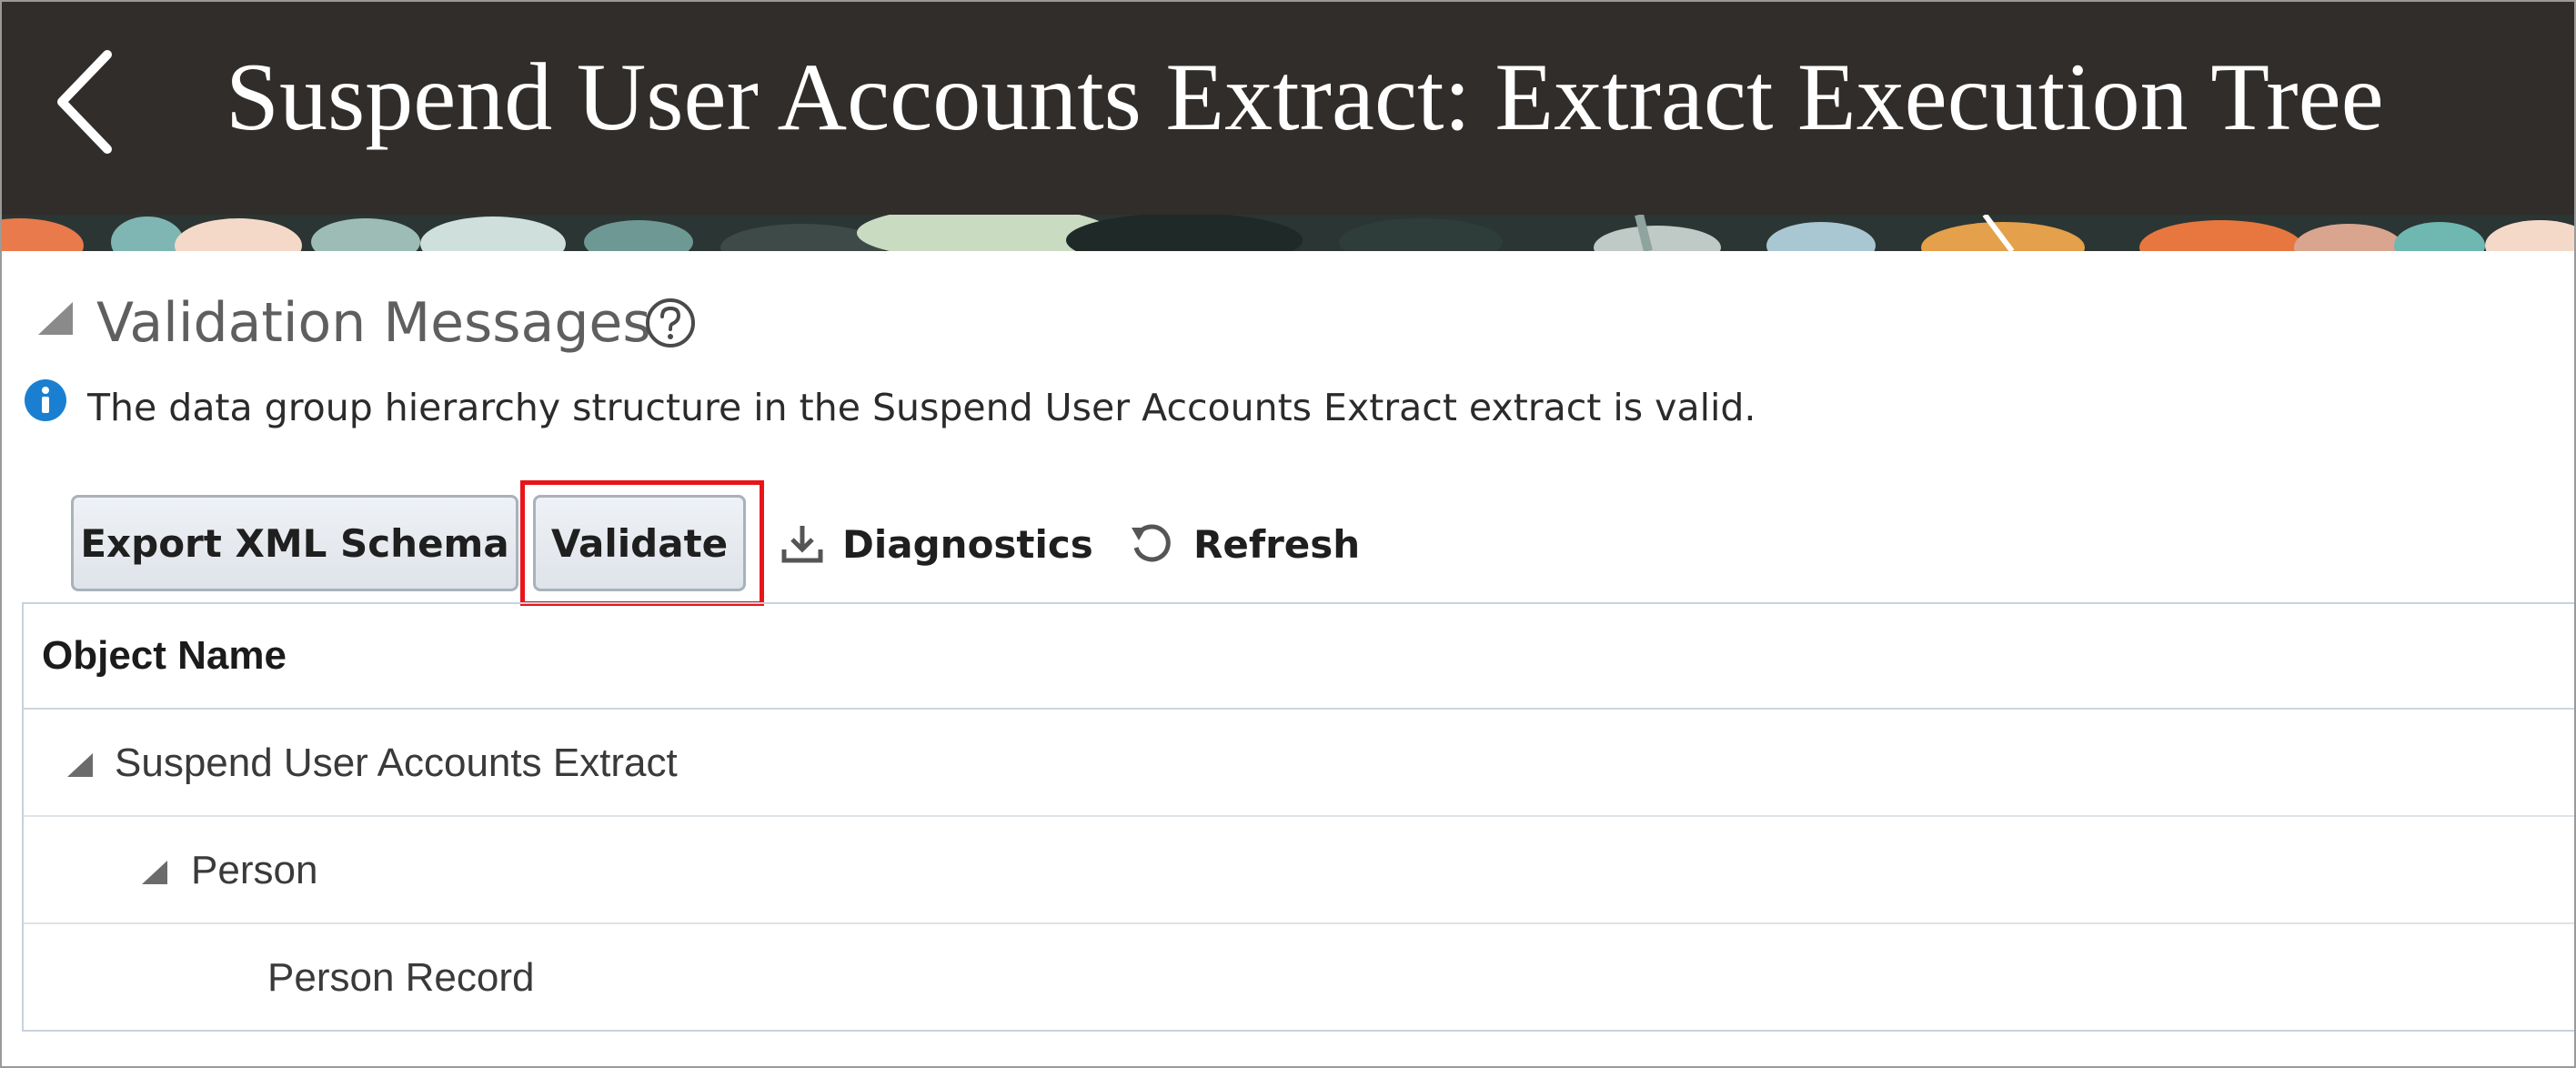  What do you see at coordinates (254, 870) in the screenshot?
I see `tree-row-label: Person` at bounding box center [254, 870].